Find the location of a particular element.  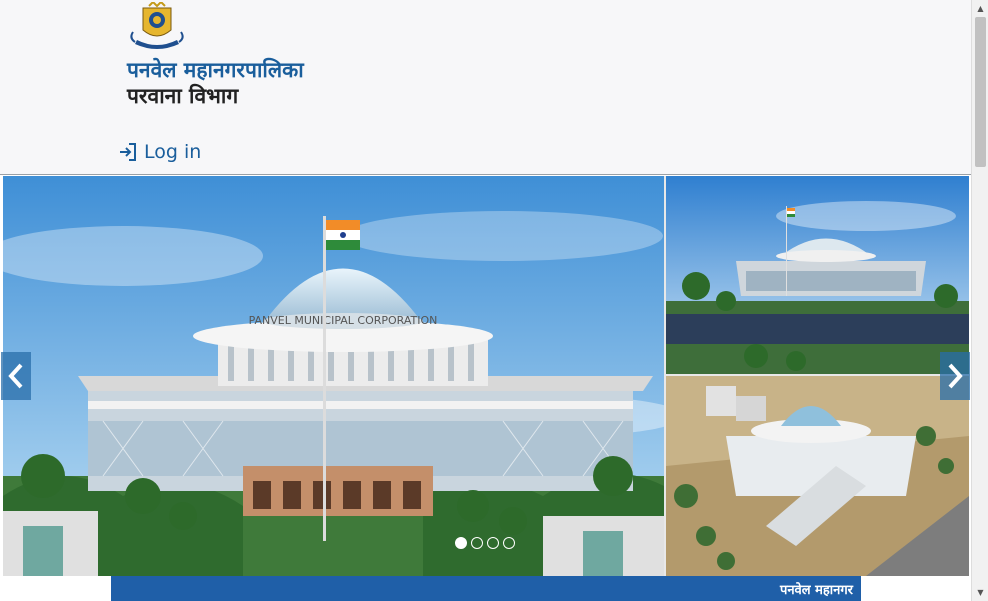

scrollbar-thumb is located at coordinates (980, 92).